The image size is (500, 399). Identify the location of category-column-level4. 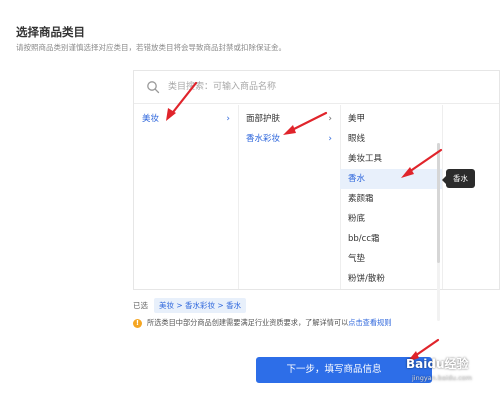
(471, 197).